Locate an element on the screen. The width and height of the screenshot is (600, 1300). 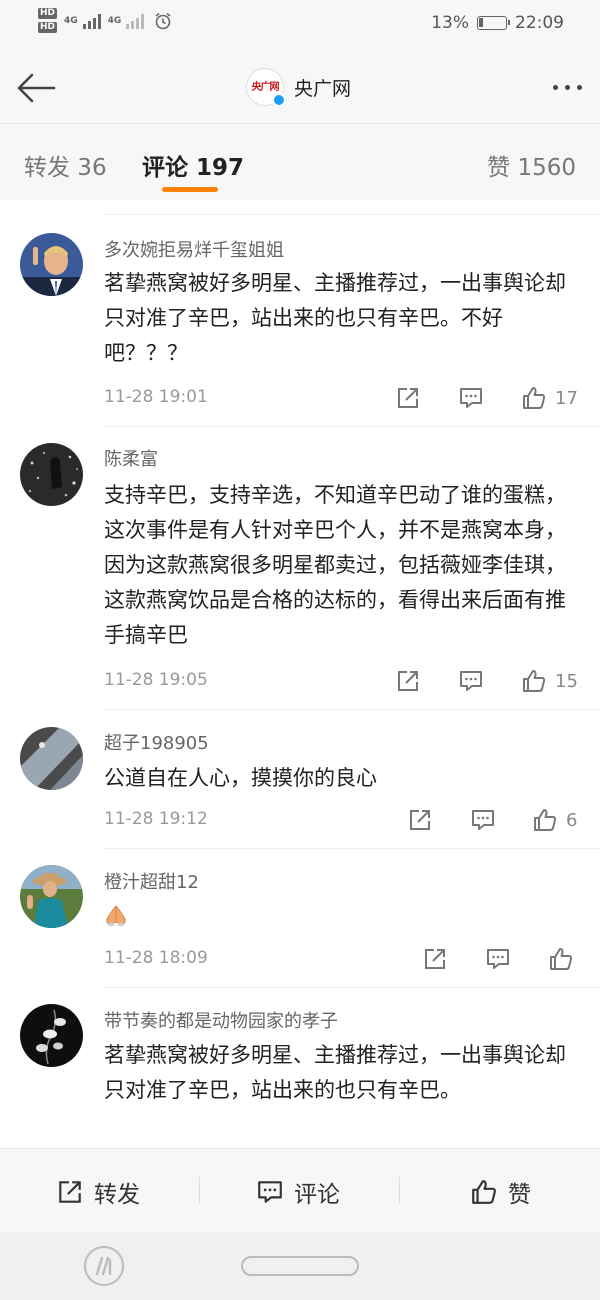
account-info: 央广网 央广网 is located at coordinates (299, 87).